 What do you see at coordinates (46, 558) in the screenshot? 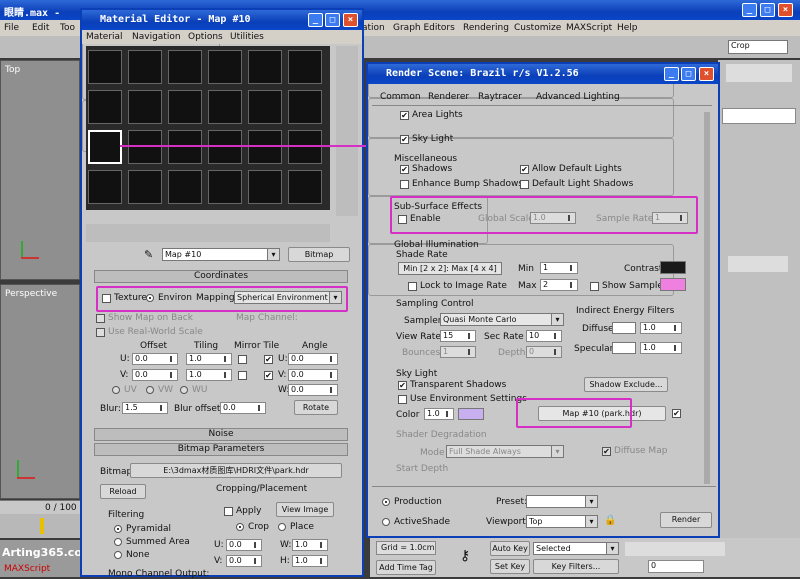
I see `maxscript-area: Arting365.com MAXScript` at bounding box center [46, 558].